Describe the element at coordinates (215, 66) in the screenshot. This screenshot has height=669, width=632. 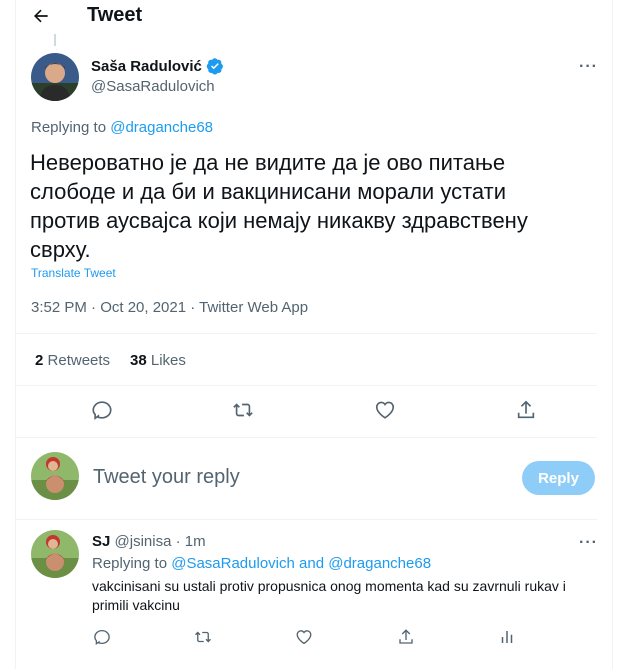
I see `verified-badge-icon` at that location.